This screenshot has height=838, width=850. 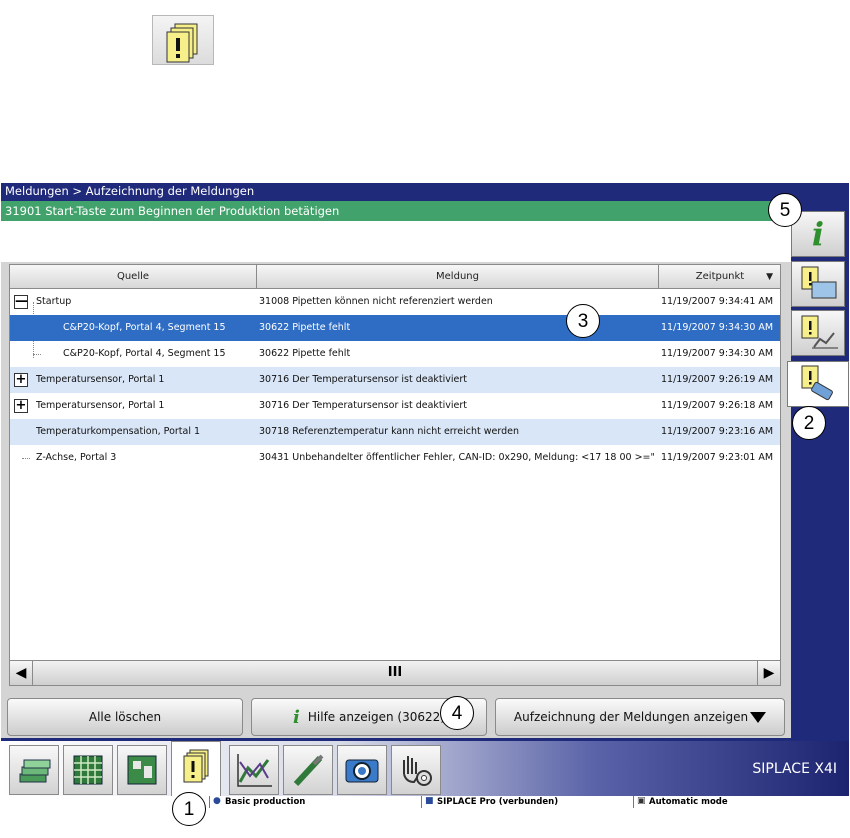 What do you see at coordinates (130, 191) in the screenshot?
I see `breadcrumb: Meldungen > Aufzeichnung der Meldungen` at bounding box center [130, 191].